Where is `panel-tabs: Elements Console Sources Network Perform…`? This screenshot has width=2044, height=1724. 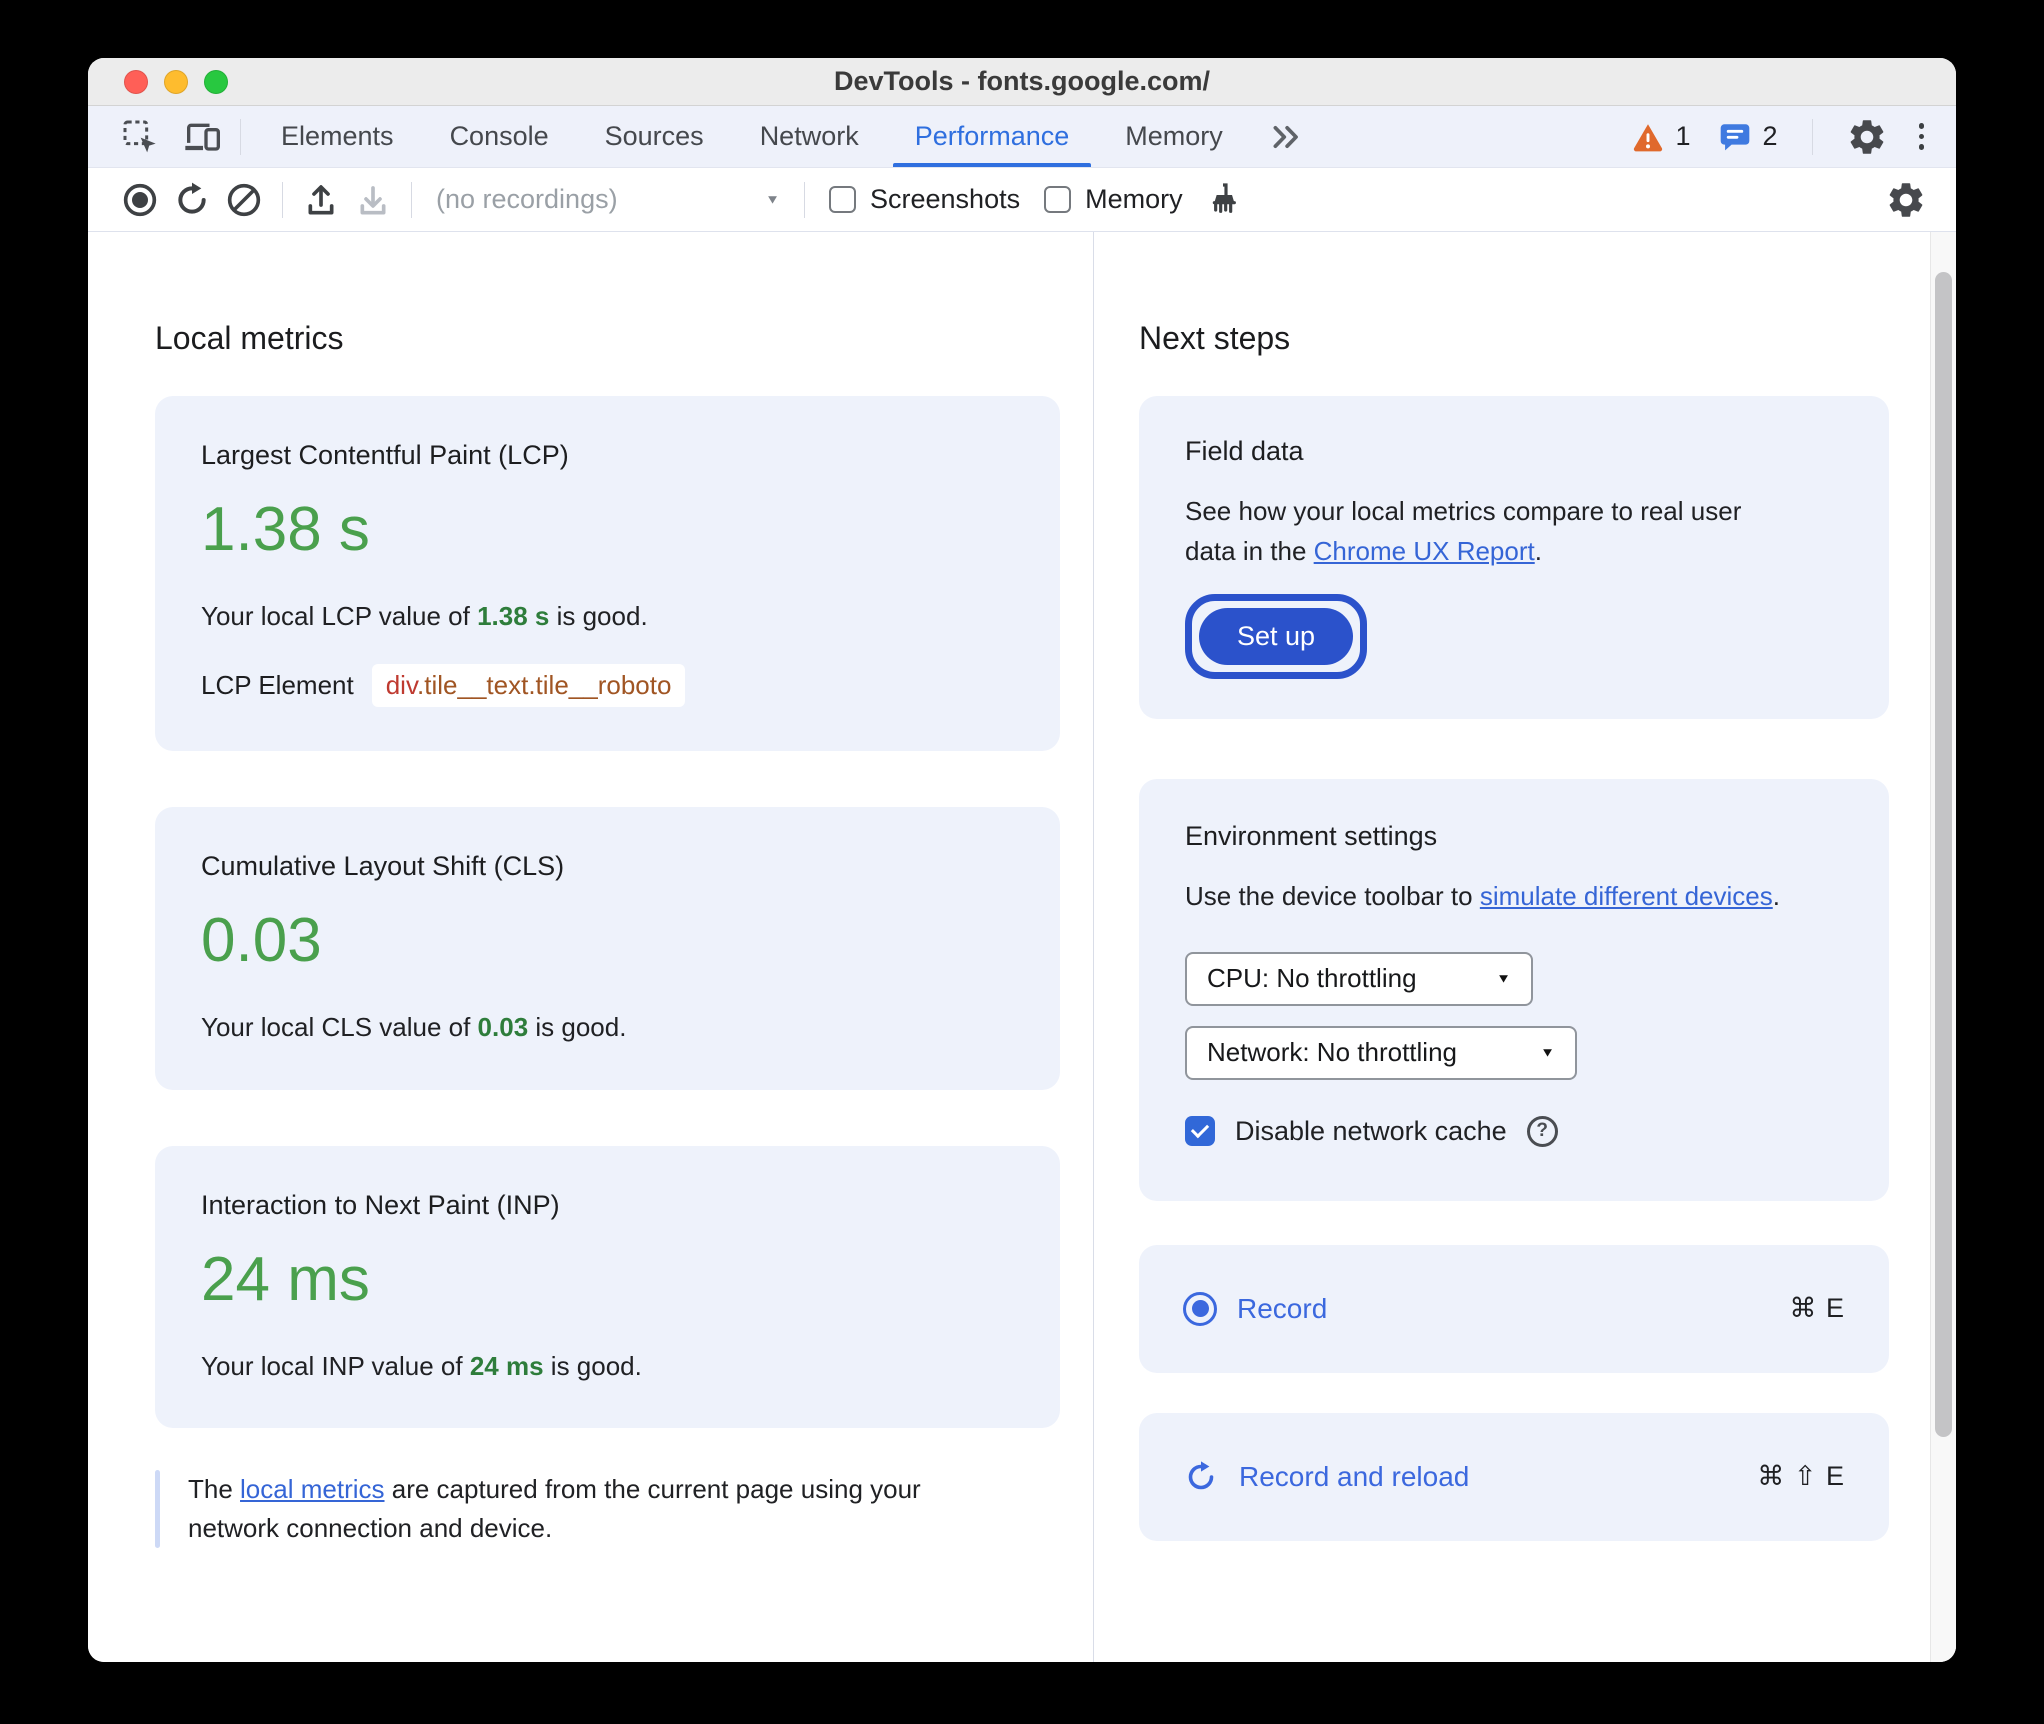 panel-tabs: Elements Console Sources Network Perform… is located at coordinates (752, 136).